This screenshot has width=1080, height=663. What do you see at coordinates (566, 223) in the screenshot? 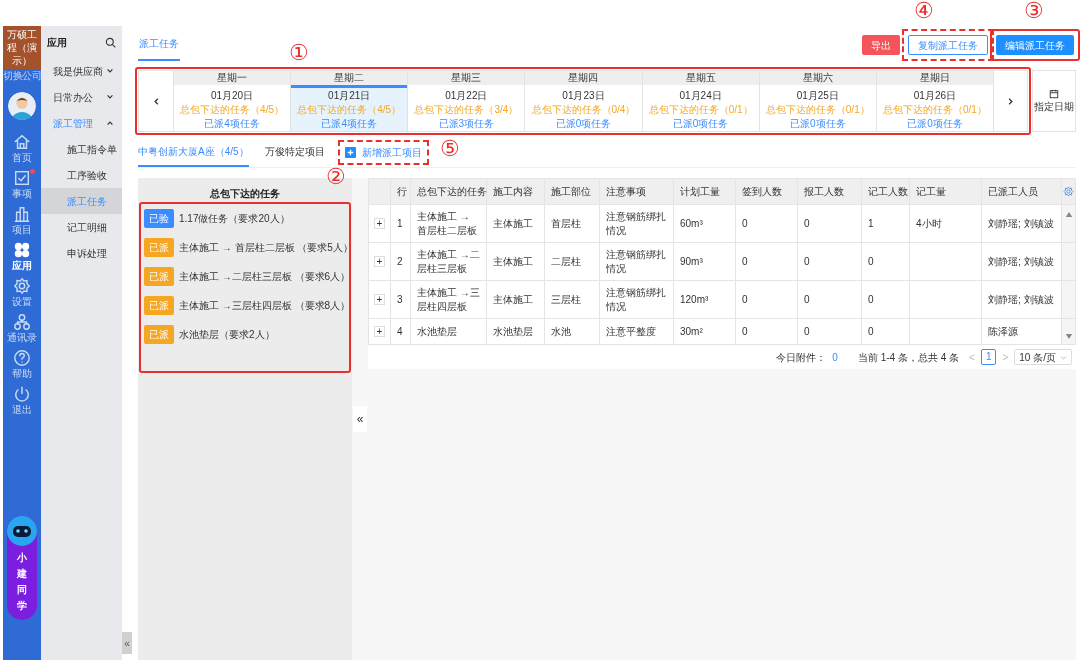
I see `table-cell: 首层柱` at bounding box center [566, 223].